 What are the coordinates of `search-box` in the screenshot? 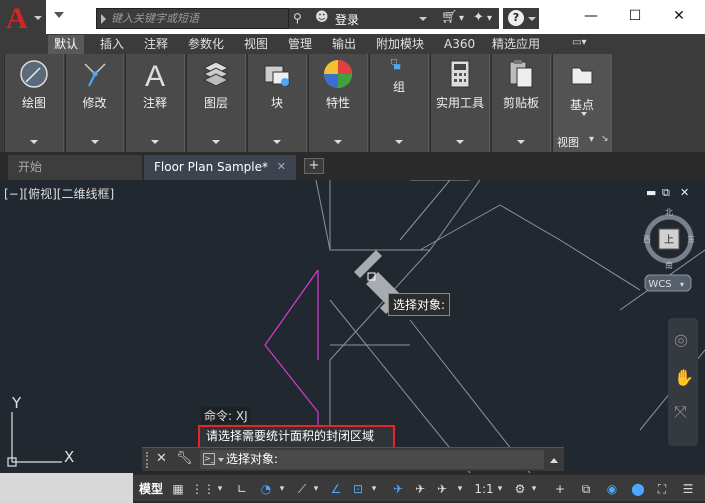 It's located at (192, 18).